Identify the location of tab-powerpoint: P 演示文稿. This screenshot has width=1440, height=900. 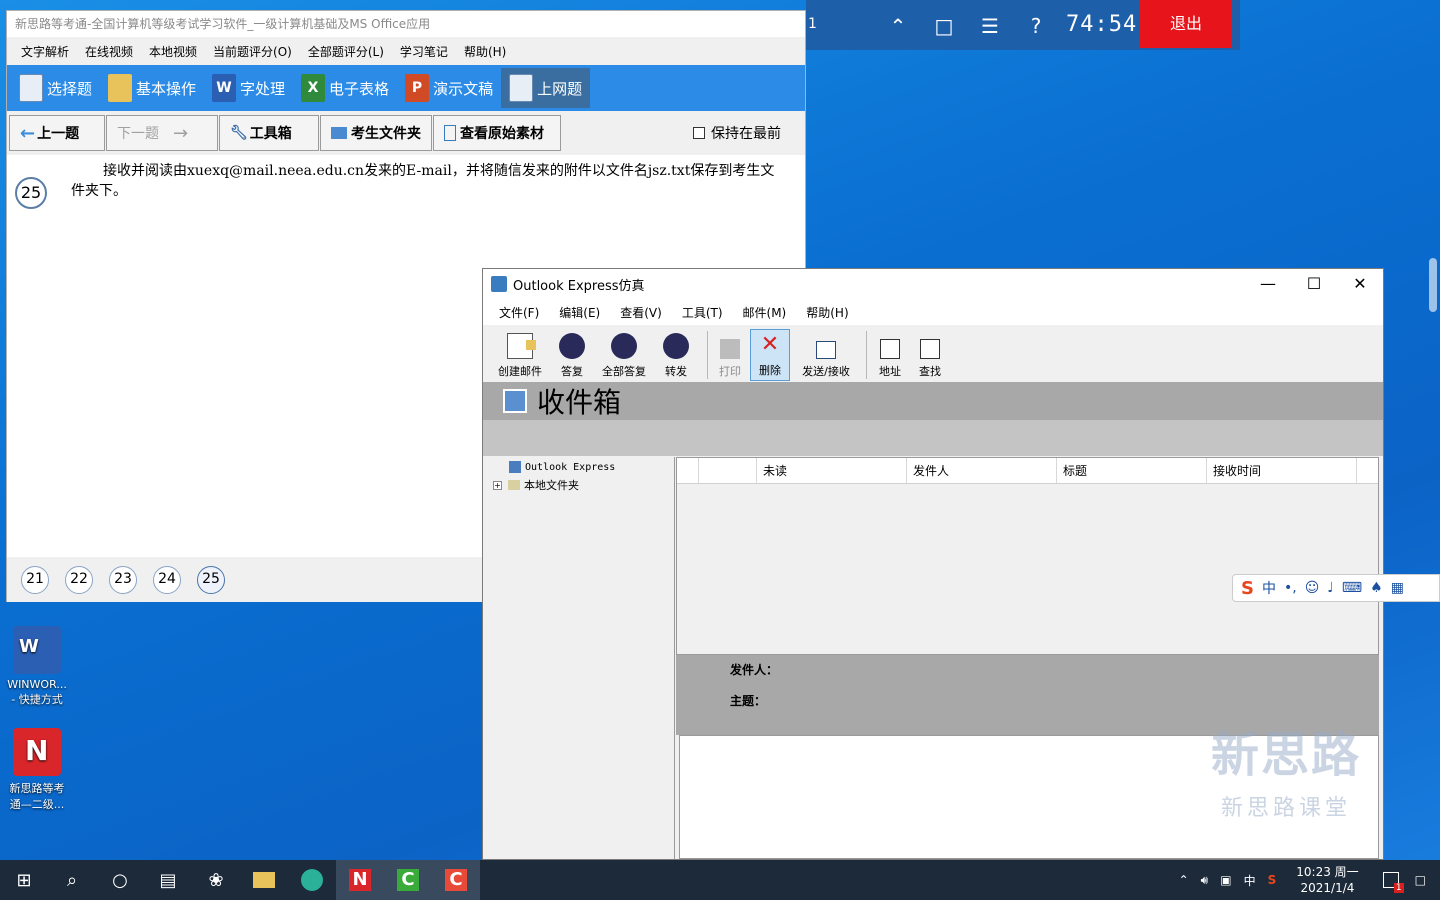
(449, 88).